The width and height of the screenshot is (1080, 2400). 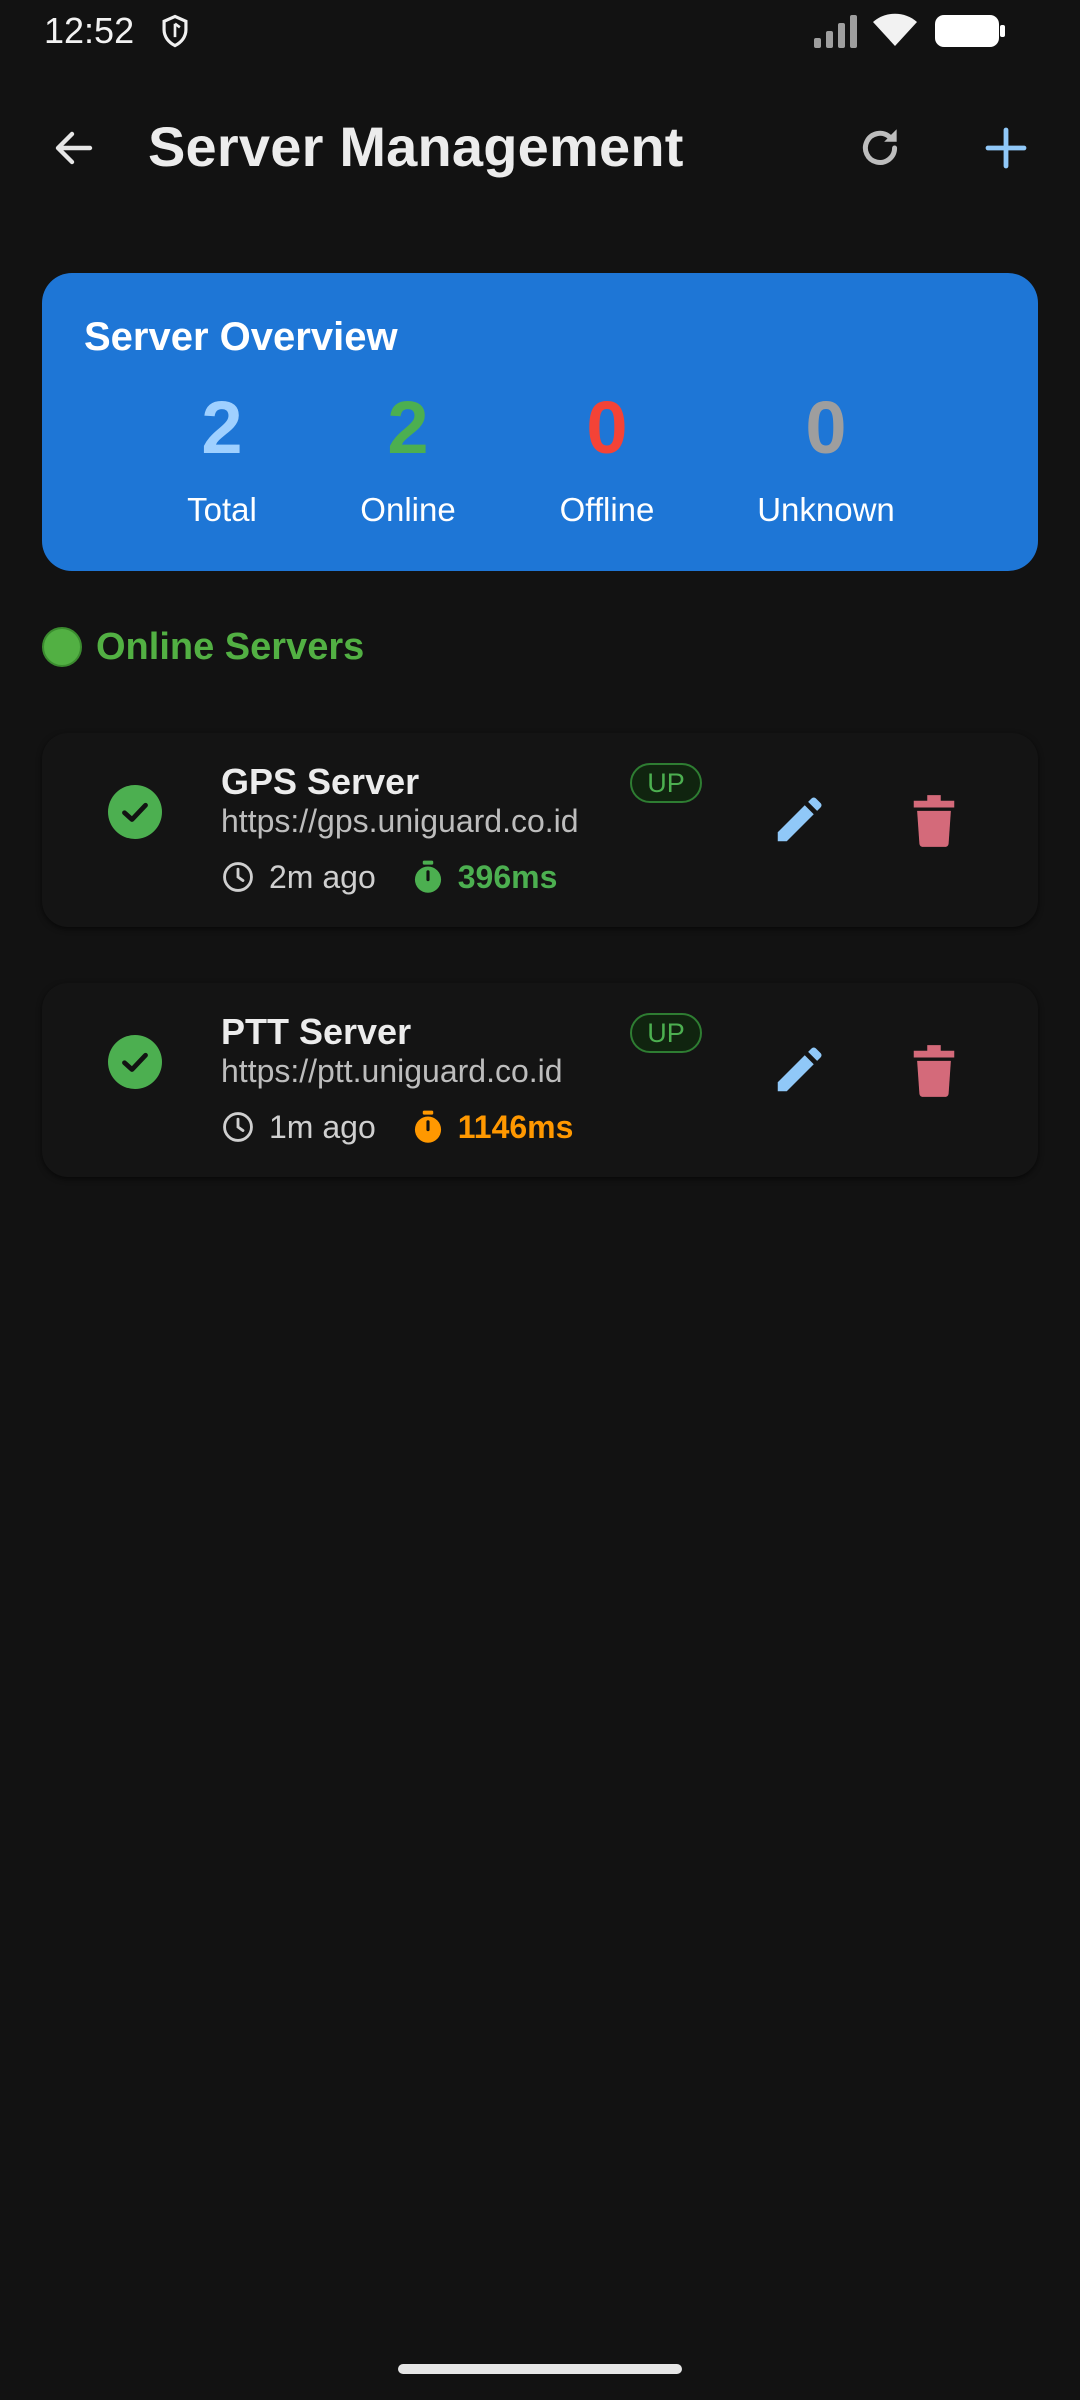 What do you see at coordinates (826, 509) in the screenshot?
I see `stat-unknown-label: Unknown` at bounding box center [826, 509].